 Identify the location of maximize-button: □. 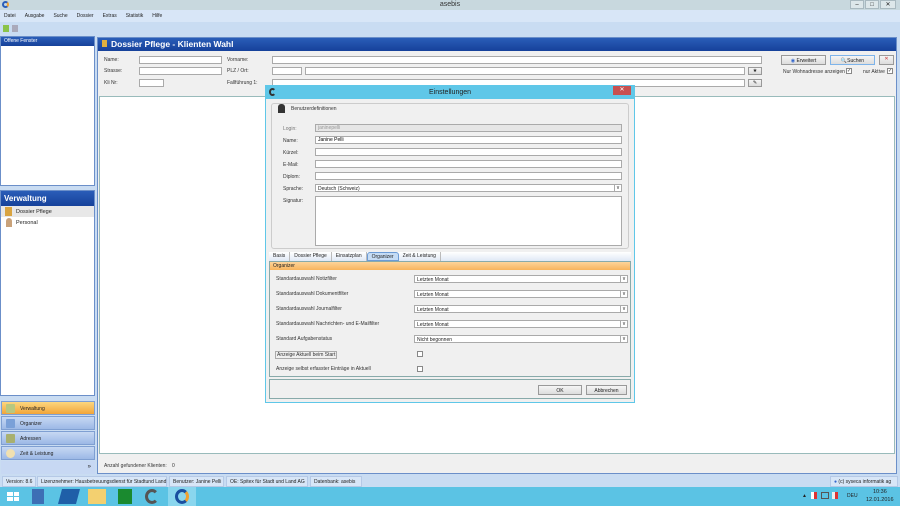
(872, 4).